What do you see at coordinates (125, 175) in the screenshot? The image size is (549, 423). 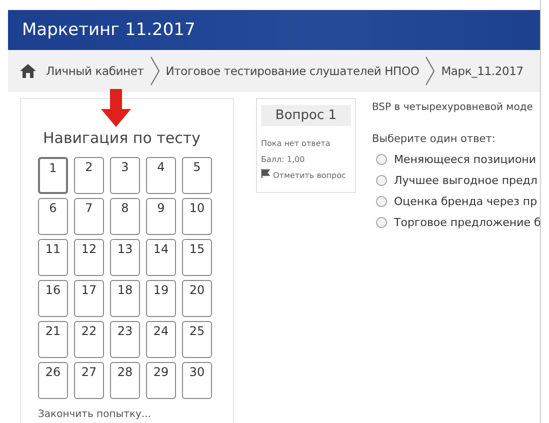 I see `question-button: 3` at bounding box center [125, 175].